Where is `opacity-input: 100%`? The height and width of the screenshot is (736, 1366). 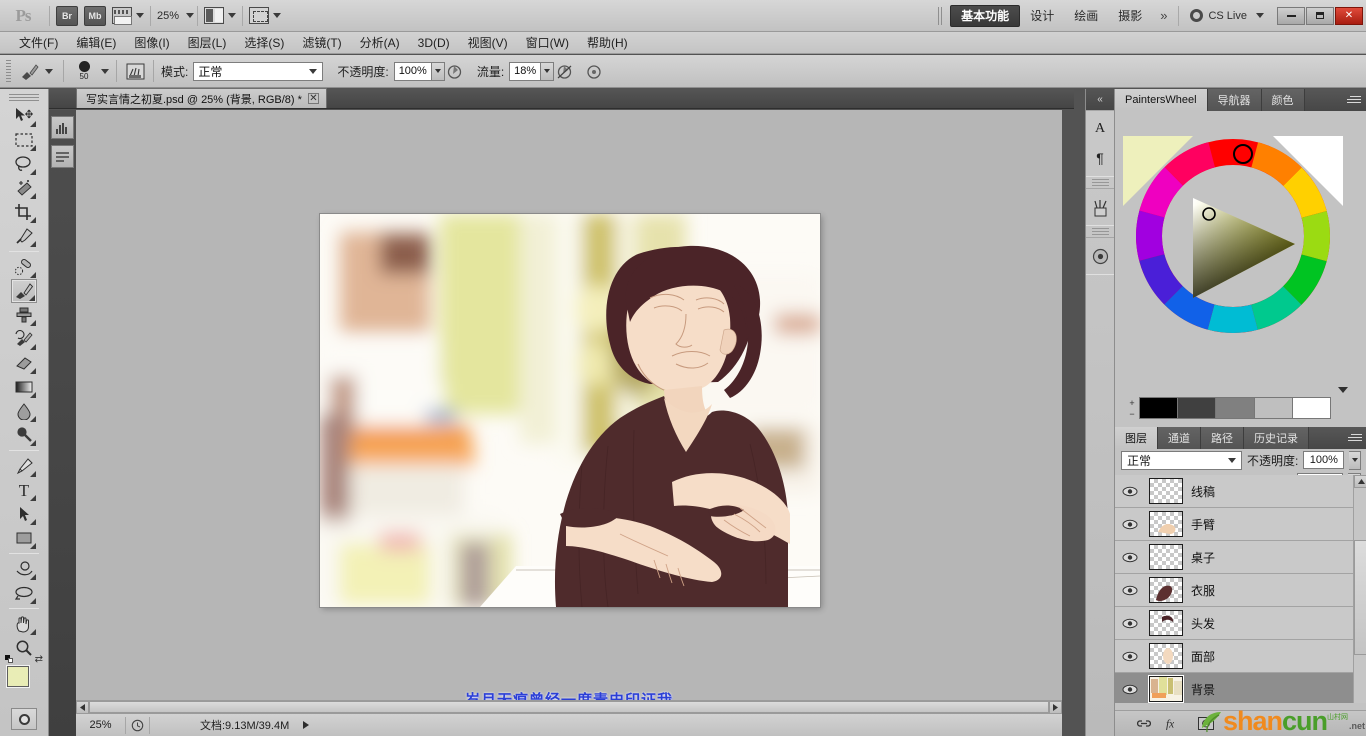 opacity-input: 100% is located at coordinates (412, 71).